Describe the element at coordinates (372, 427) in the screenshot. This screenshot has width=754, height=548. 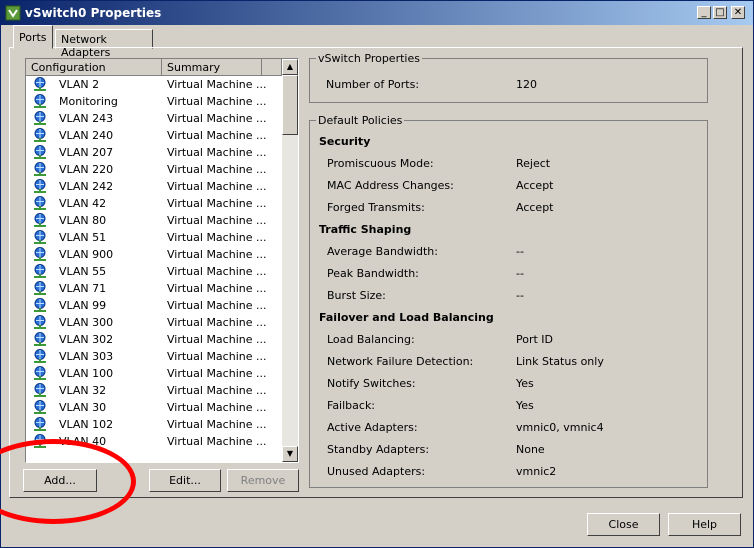
I see `policy-label: Active Adapters:` at that location.